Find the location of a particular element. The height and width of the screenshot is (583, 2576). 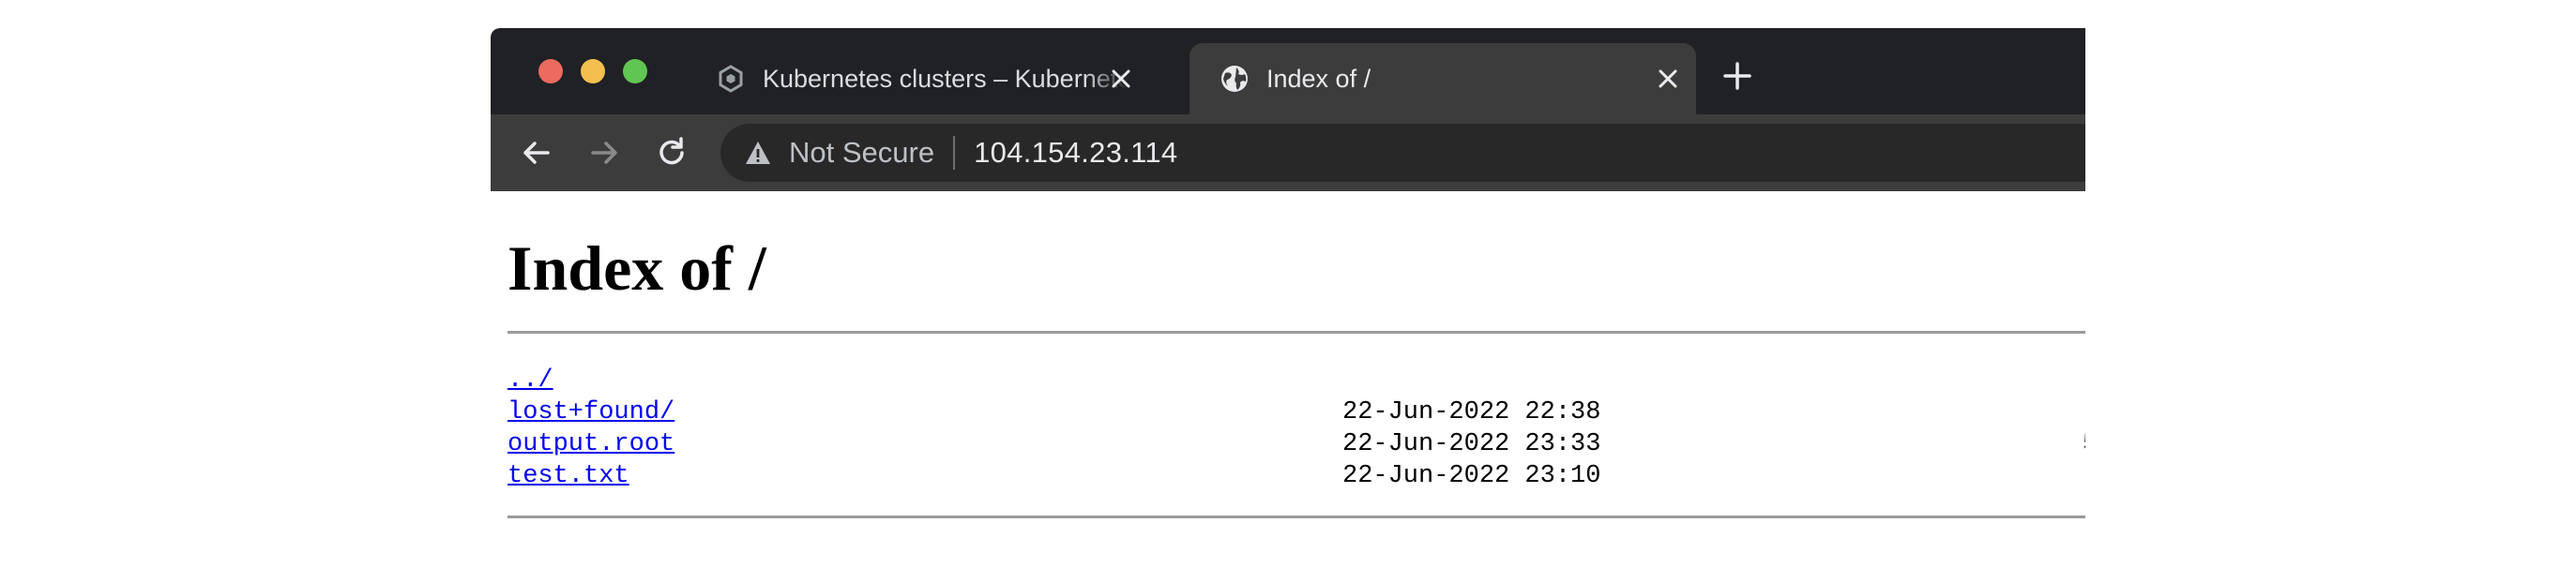

url-text: 104.154.23.114 is located at coordinates (1075, 153).